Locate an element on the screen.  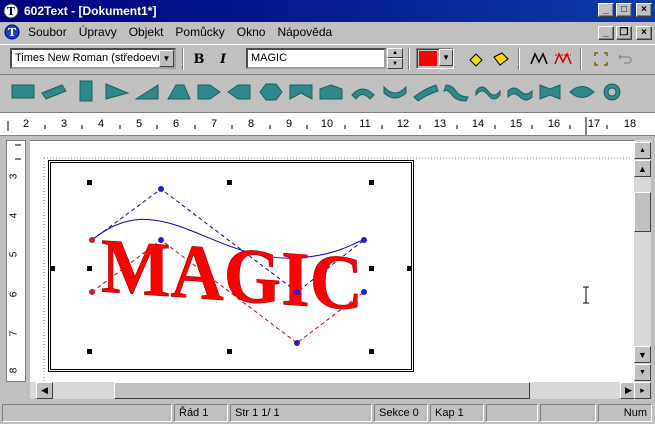
warped-text: MAGIC is located at coordinates (232, 274).